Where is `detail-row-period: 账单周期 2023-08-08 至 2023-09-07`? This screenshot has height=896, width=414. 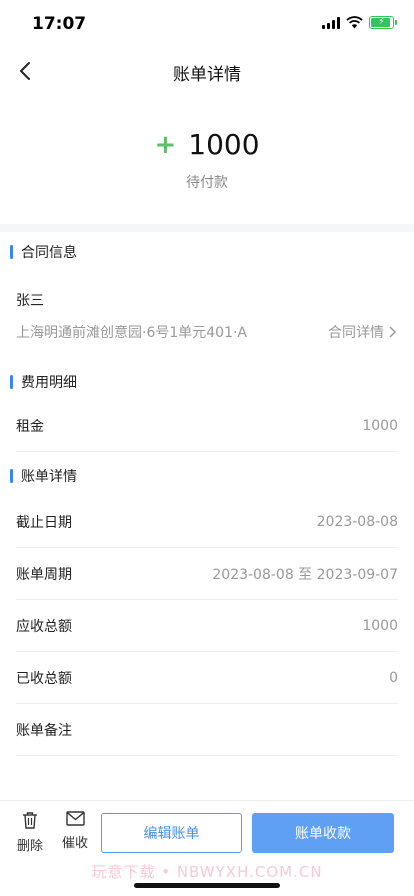
detail-row-period: 账单周期 2023-08-08 至 2023-09-07 is located at coordinates (207, 574).